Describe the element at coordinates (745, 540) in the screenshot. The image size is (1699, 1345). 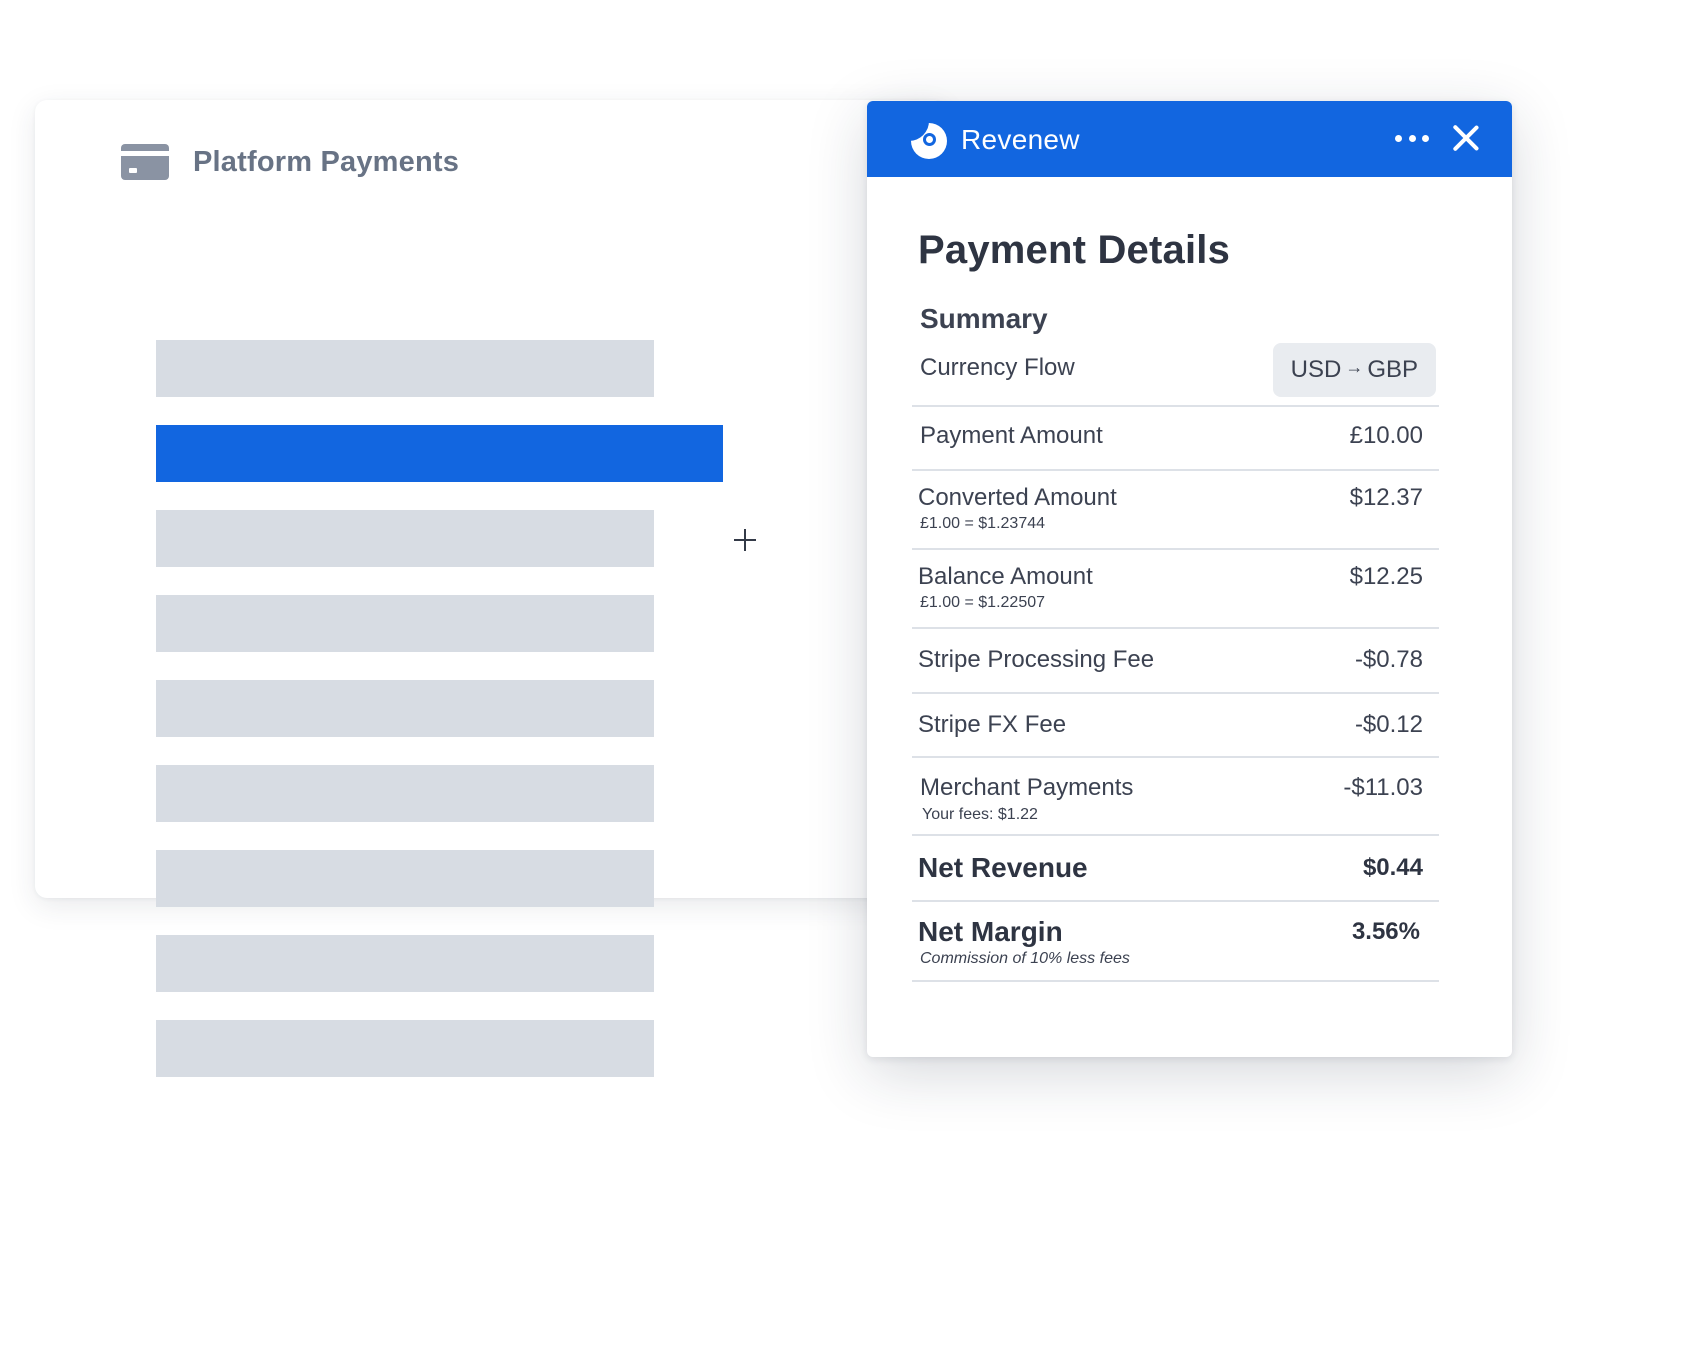
I see `plus-icon` at that location.